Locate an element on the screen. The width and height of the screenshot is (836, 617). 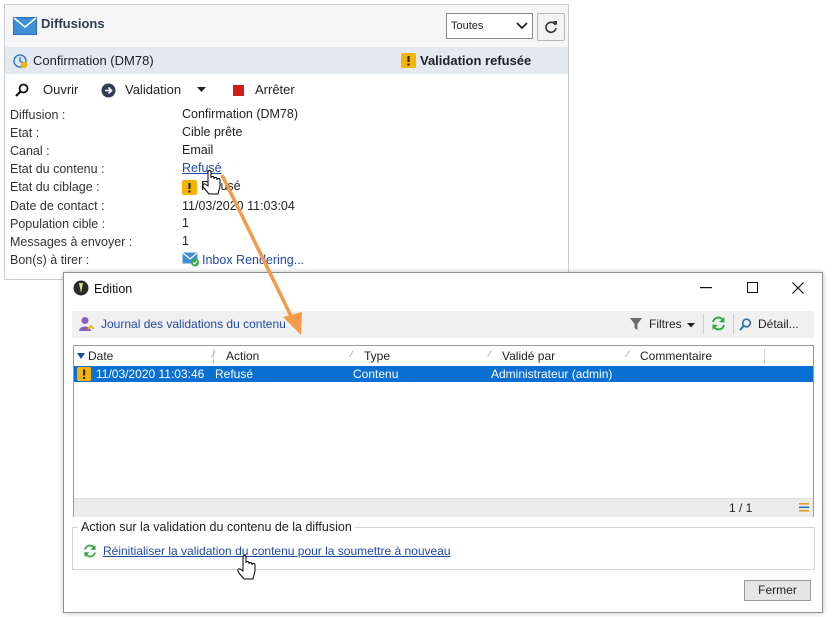
field-value-population: 1 is located at coordinates (185, 223).